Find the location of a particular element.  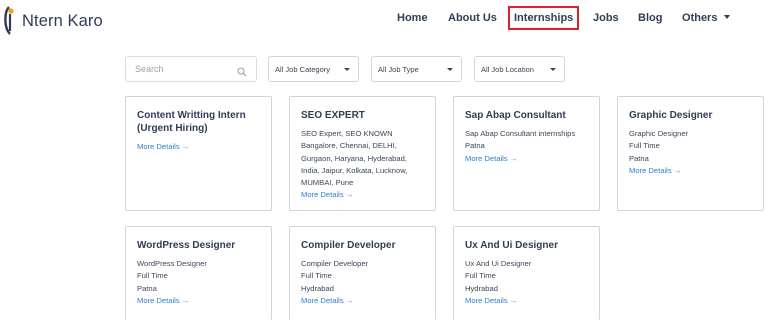

job-card-line: WordPress Designer is located at coordinates (172, 263).